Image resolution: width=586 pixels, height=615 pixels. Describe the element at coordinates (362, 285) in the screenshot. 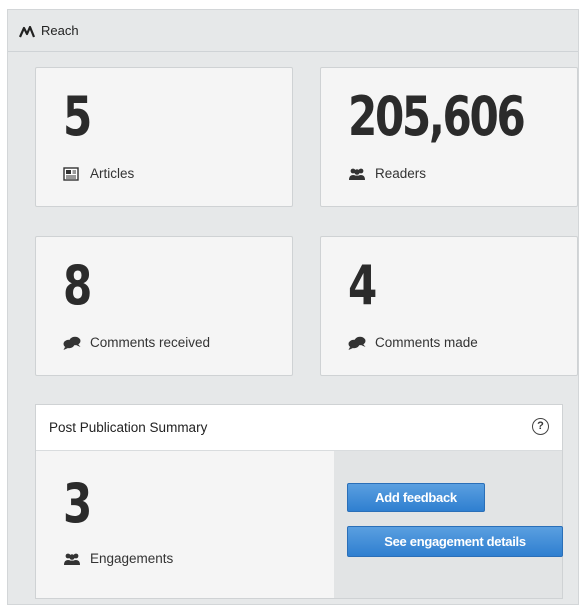

I see `comments-made-count: 4` at that location.